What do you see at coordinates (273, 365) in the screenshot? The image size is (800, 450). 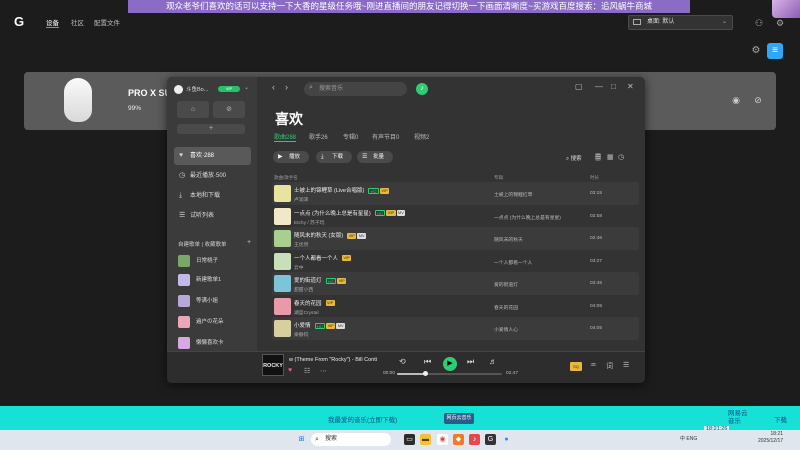 I see `now-playing-cover: ROCKY` at bounding box center [273, 365].